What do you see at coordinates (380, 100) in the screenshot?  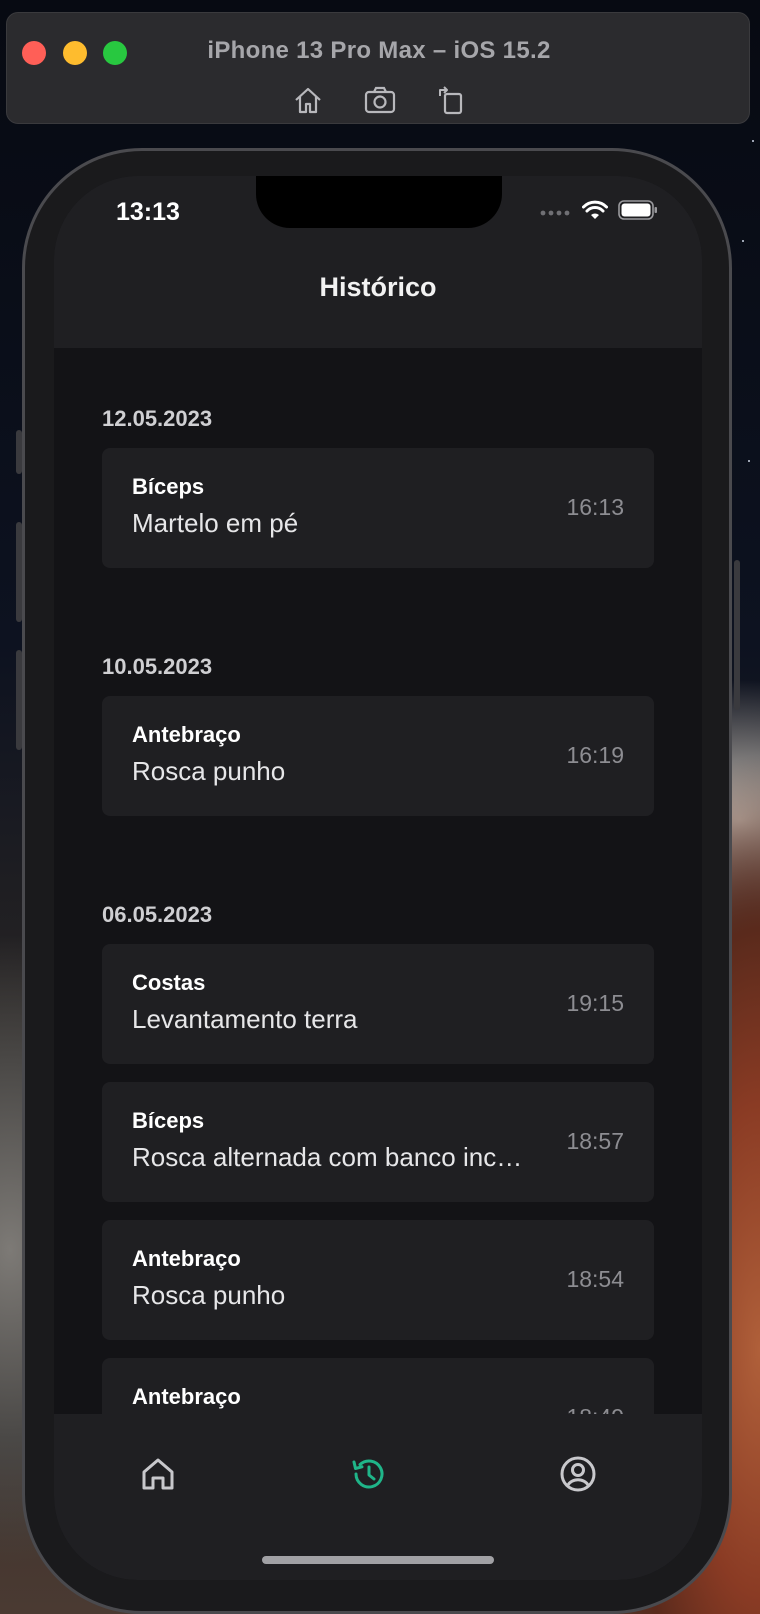 I see `screenshot-icon` at bounding box center [380, 100].